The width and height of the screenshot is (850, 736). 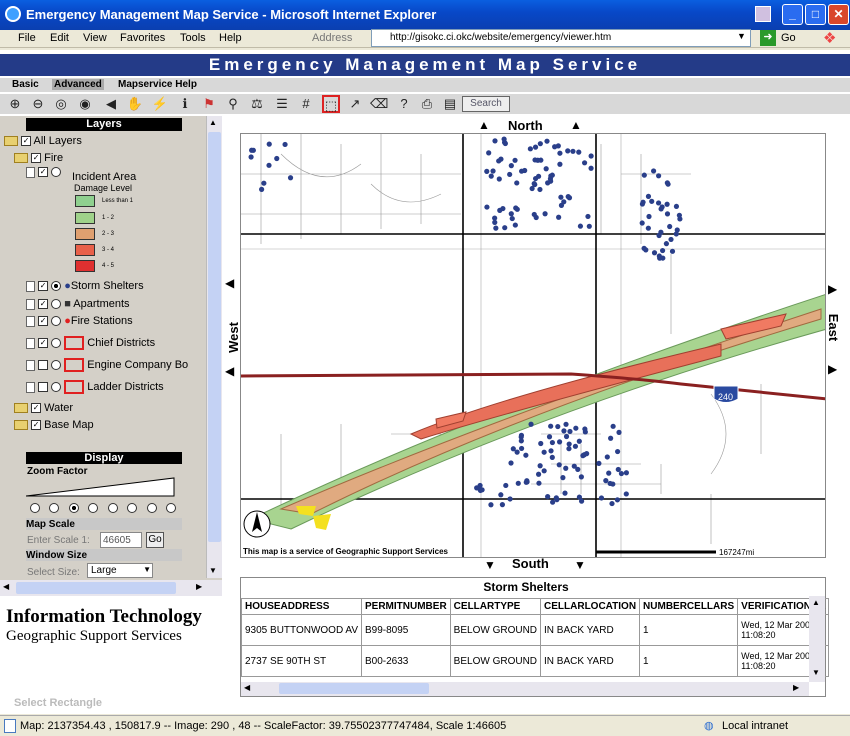 I want to click on tab-basic: Basic, so click(x=25, y=84).